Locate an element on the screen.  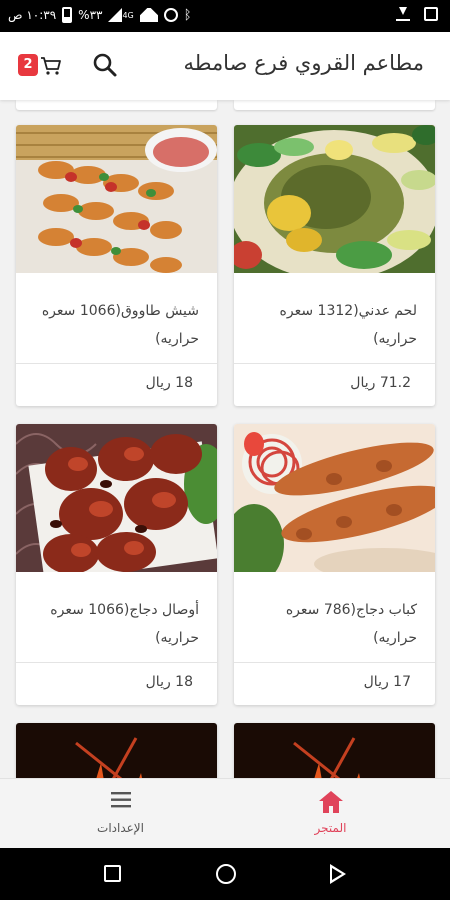
download-icon is located at coordinates (403, 14).